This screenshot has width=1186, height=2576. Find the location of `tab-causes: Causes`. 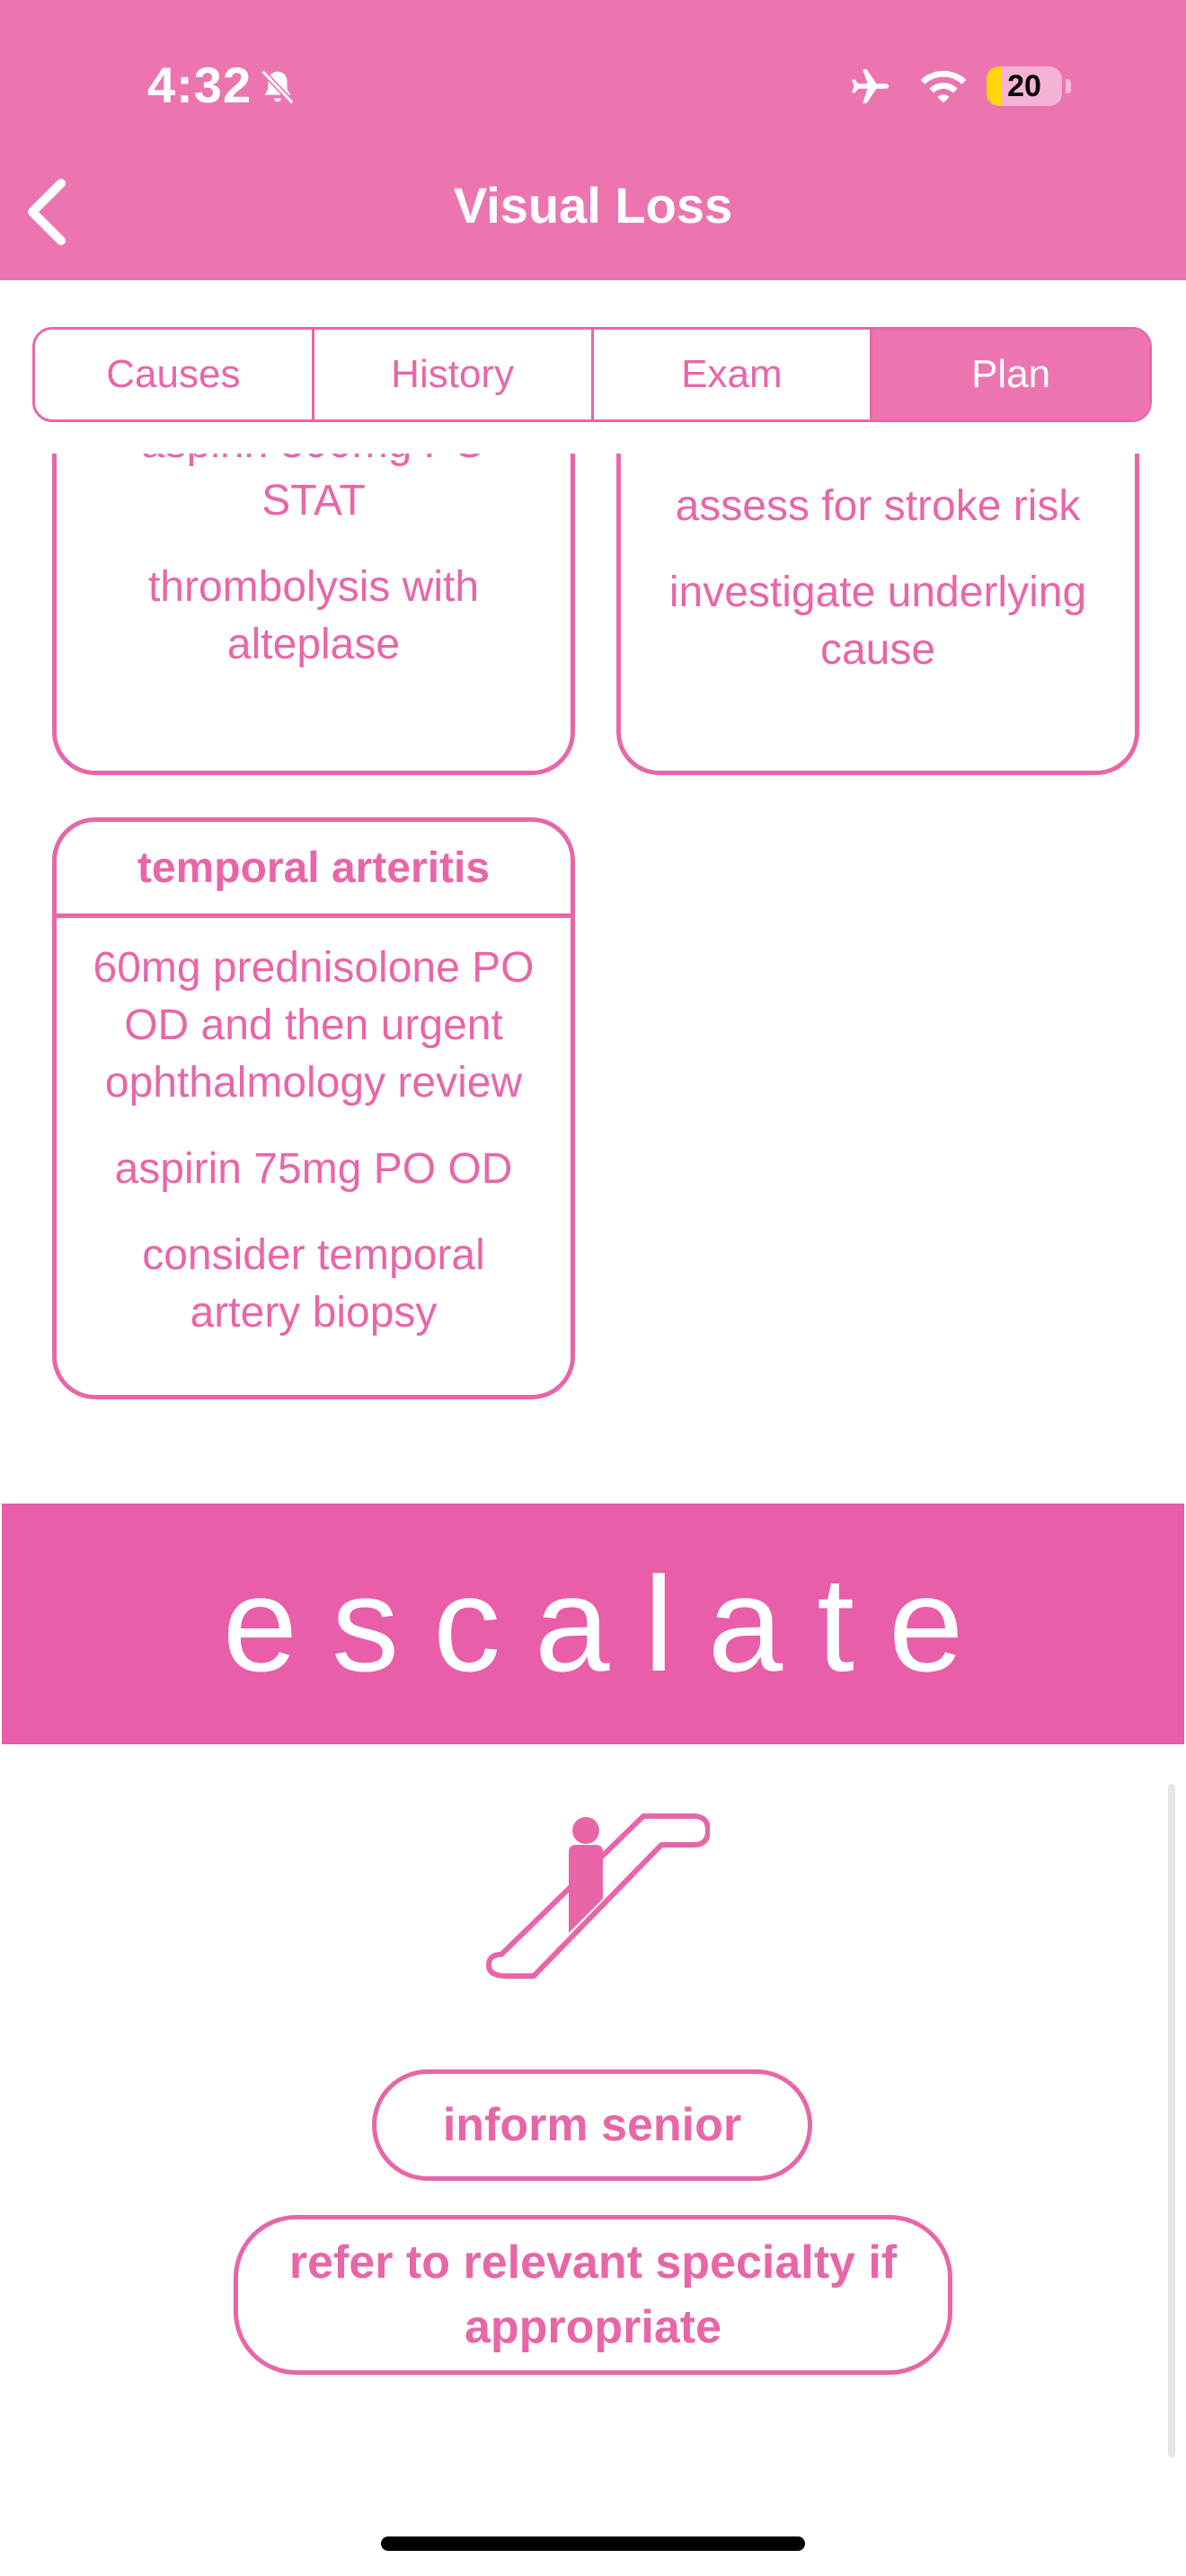

tab-causes: Causes is located at coordinates (173, 374).